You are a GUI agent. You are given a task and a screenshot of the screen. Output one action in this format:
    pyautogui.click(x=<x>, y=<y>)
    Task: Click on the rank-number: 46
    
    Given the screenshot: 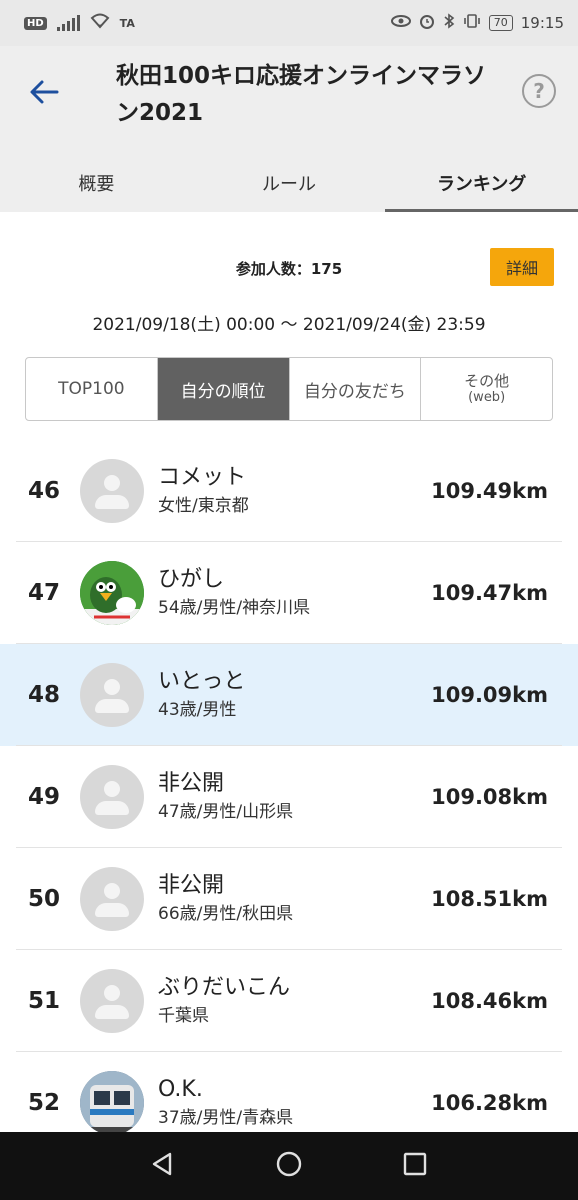 What is the action you would take?
    pyautogui.click(x=44, y=491)
    